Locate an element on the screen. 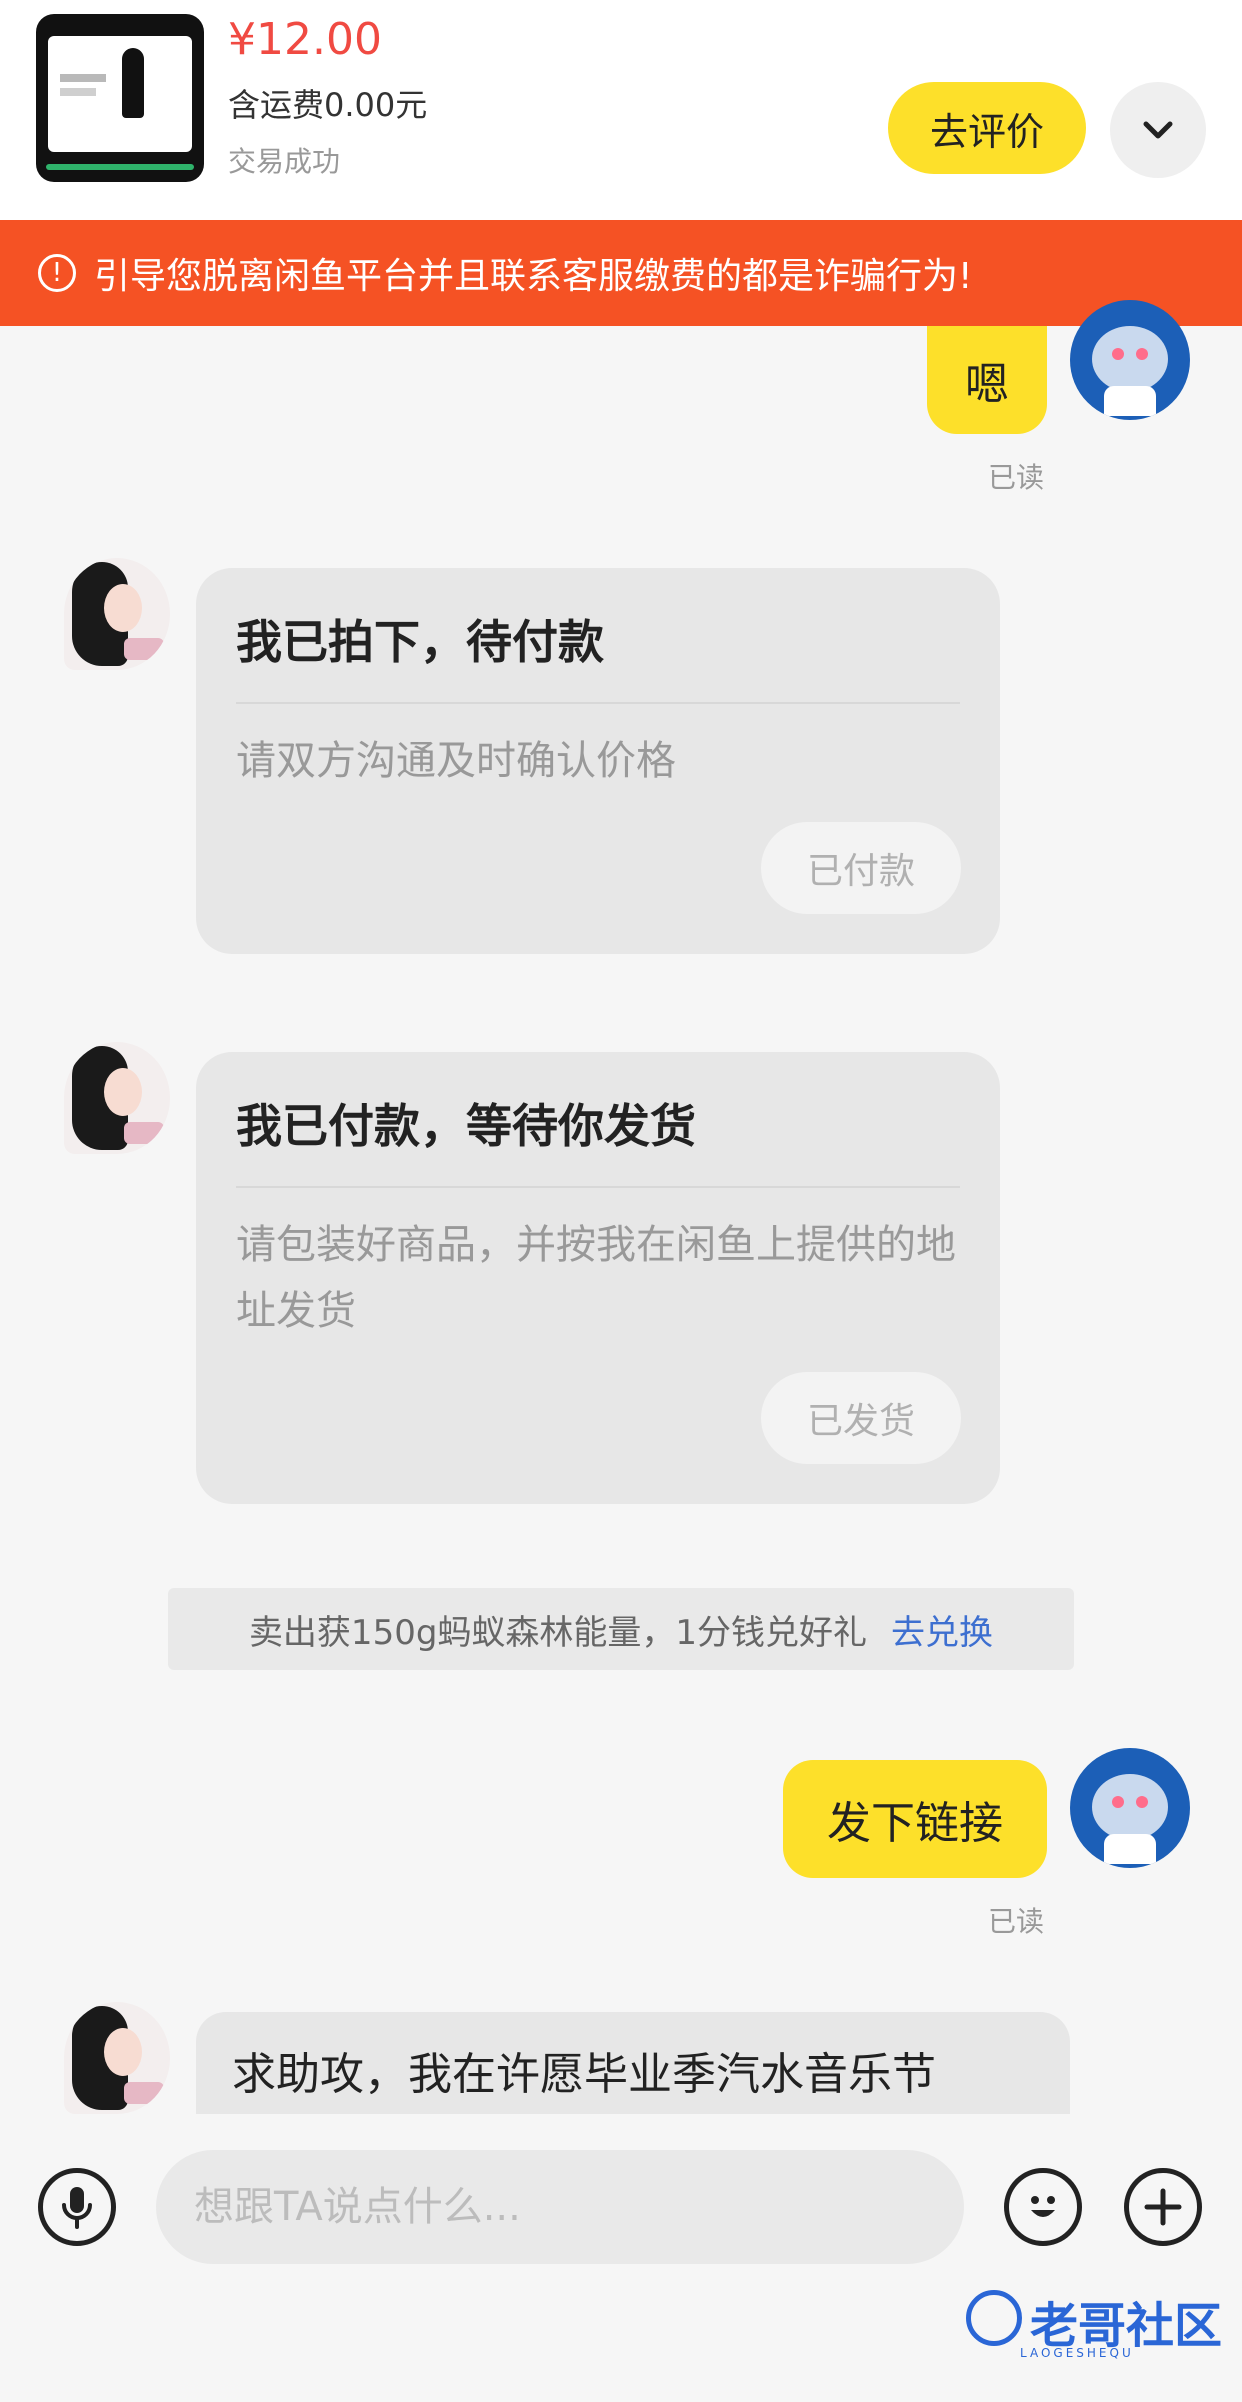 Image resolution: width=1242 pixels, height=2402 pixels. card-description: 请双方沟通及时确认价格 is located at coordinates (456, 761).